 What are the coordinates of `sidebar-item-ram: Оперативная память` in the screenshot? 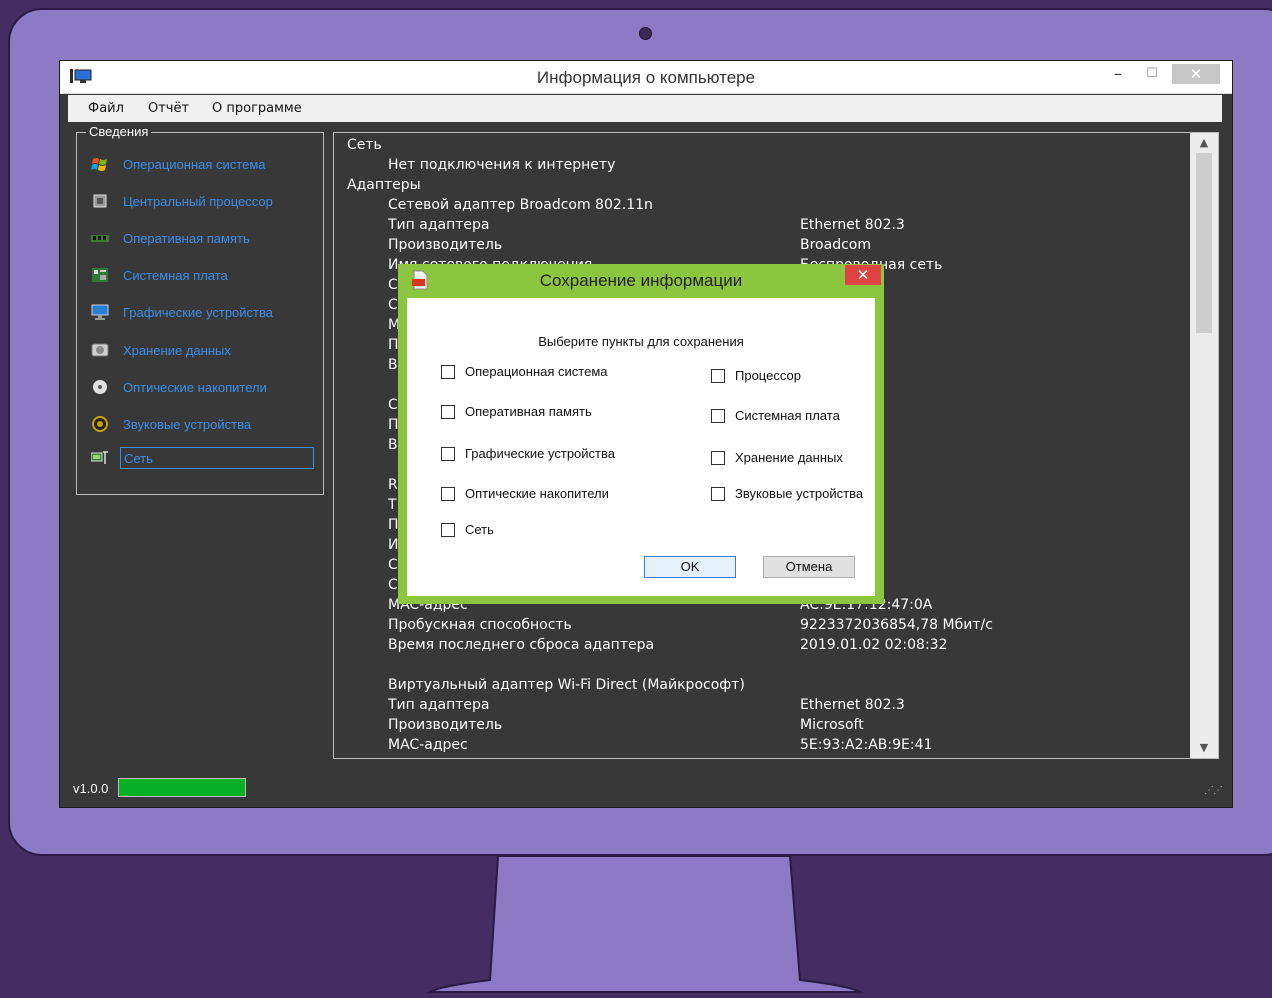 It's located at (204, 239).